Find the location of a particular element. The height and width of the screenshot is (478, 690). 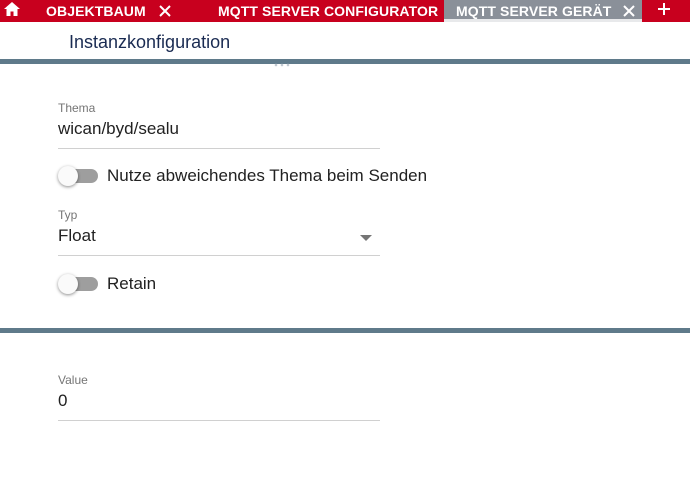

value-field: Value 0 is located at coordinates (219, 397).